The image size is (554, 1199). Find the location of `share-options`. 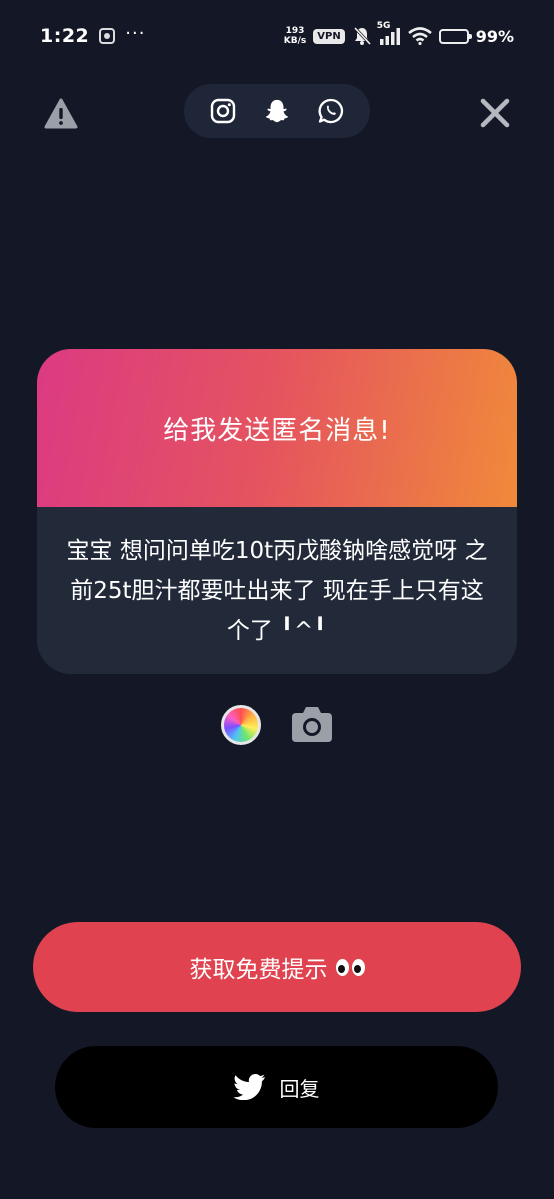

share-options is located at coordinates (277, 111).